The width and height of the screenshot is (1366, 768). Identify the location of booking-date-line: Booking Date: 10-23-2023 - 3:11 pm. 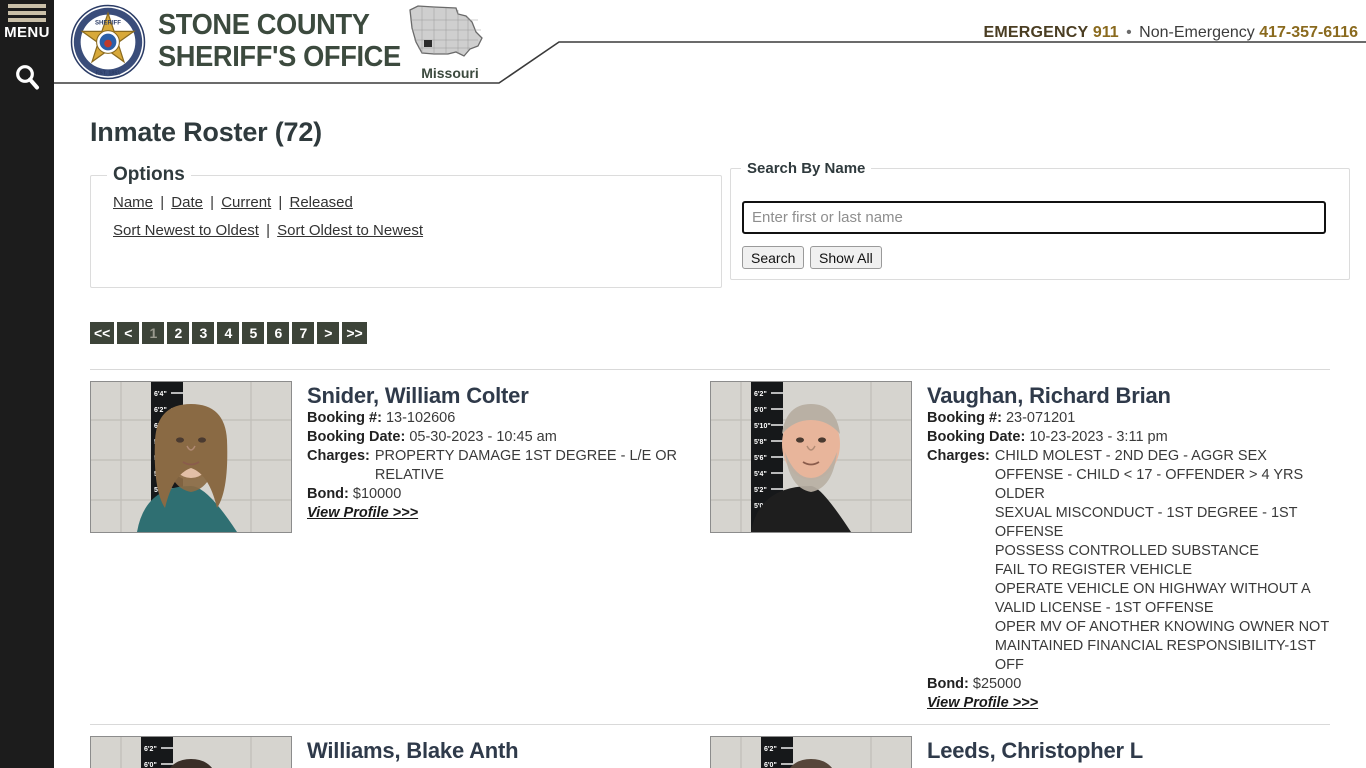
(1128, 437).